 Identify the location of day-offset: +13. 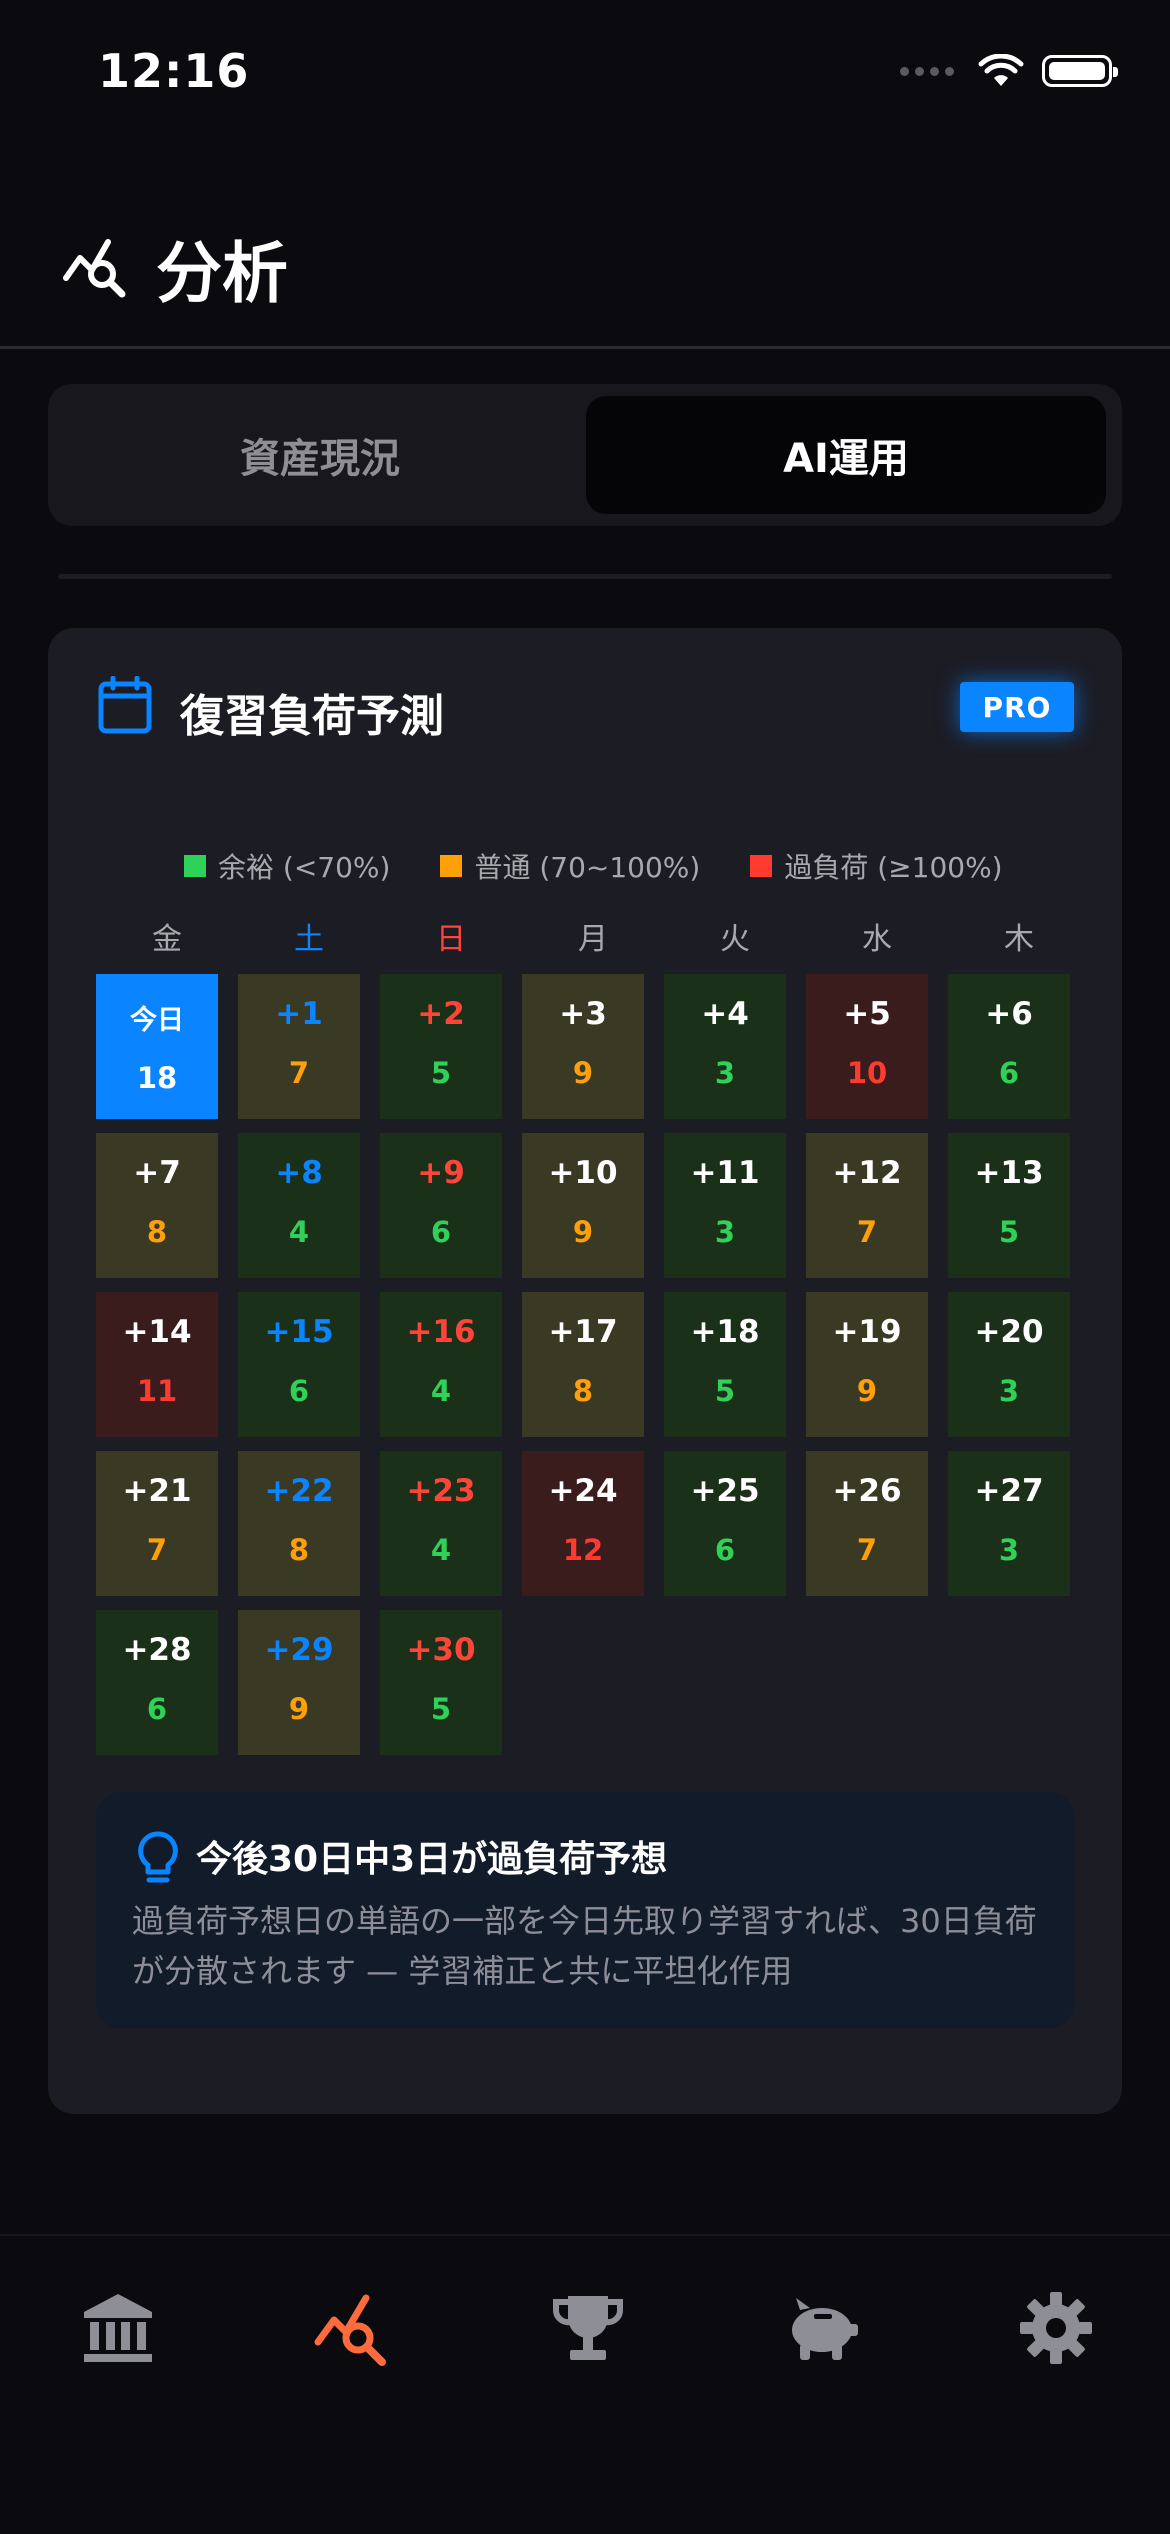
(1009, 1173).